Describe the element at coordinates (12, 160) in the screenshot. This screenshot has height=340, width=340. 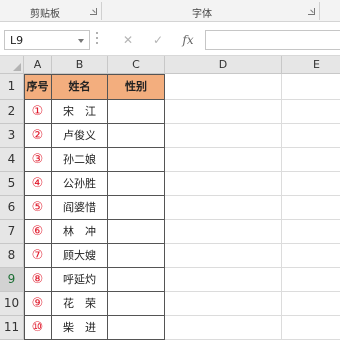
I see `row-header-4: 4` at that location.